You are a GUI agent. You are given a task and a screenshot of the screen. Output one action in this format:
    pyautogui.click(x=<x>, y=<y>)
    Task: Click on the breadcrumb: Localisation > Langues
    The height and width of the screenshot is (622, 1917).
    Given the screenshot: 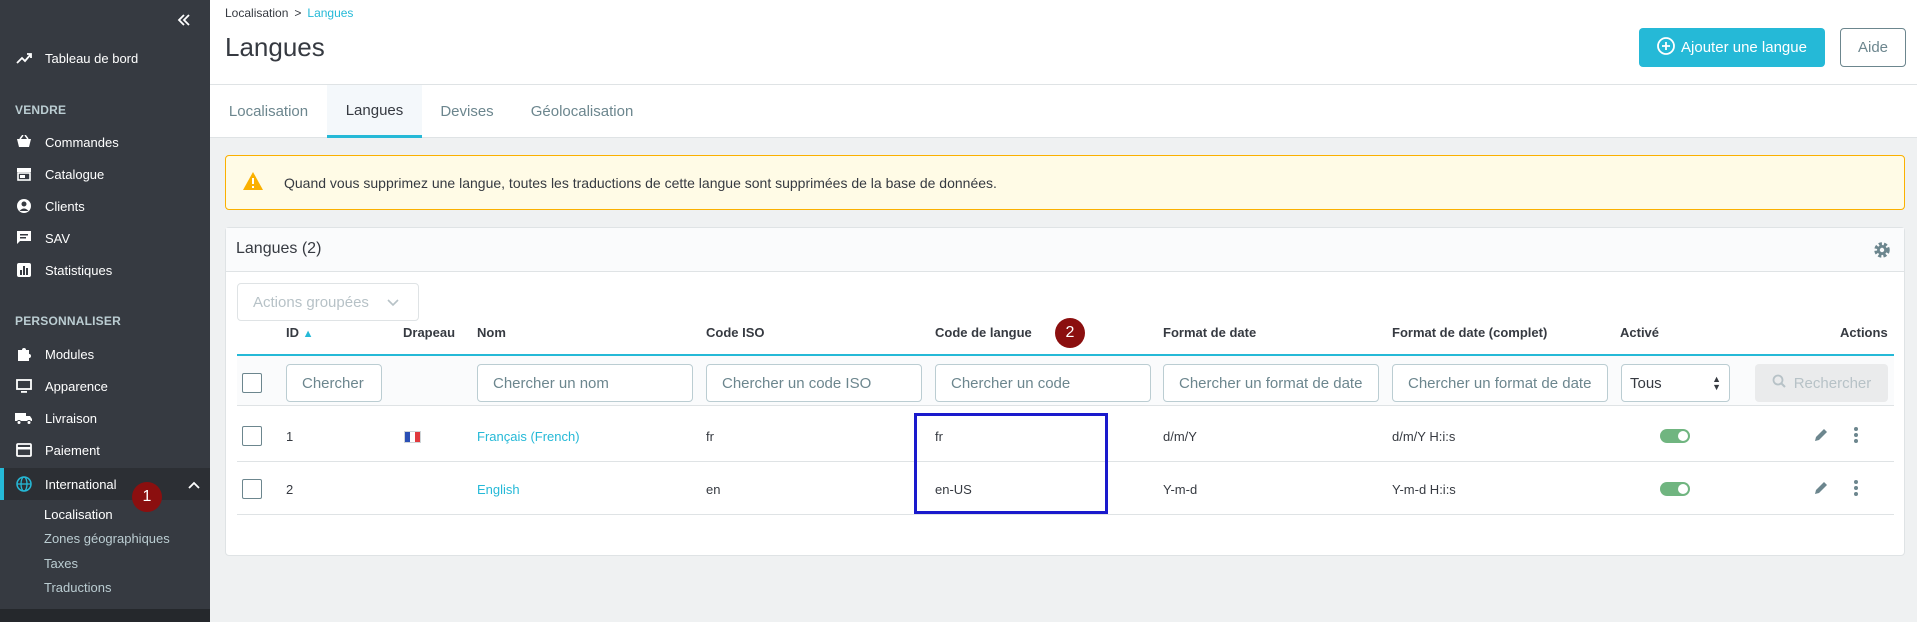 What is the action you would take?
    pyautogui.click(x=289, y=13)
    